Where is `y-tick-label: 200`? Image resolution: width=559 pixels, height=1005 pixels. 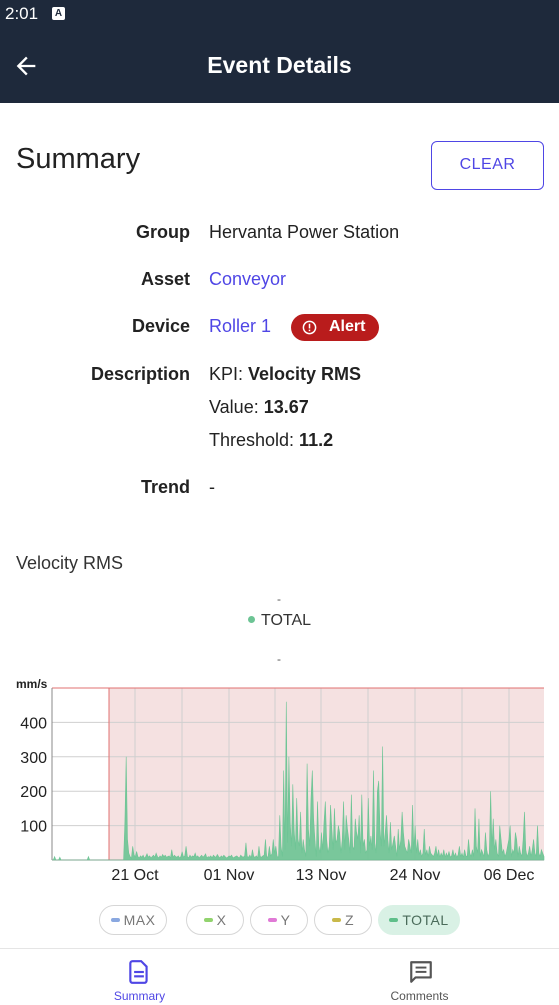 y-tick-label: 200 is located at coordinates (33, 792).